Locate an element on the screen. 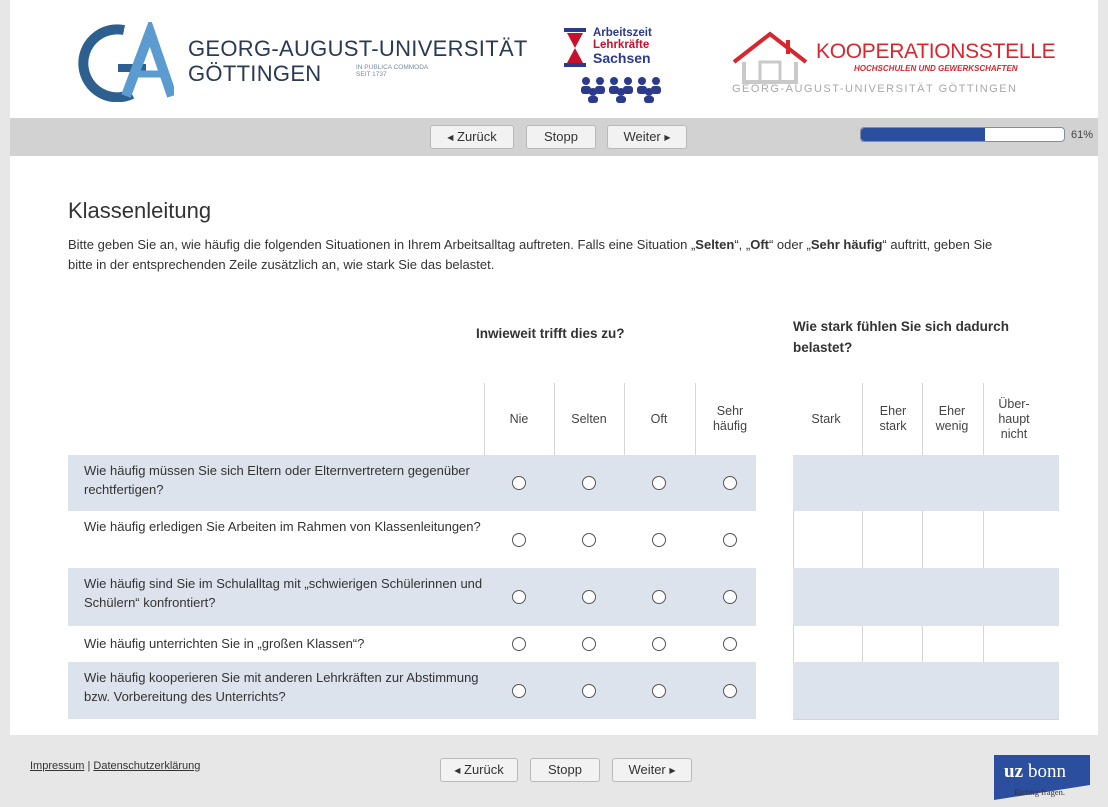 Image resolution: width=1108 pixels, height=807 pixels. kooperationsstelle-house-icon is located at coordinates (770, 57).